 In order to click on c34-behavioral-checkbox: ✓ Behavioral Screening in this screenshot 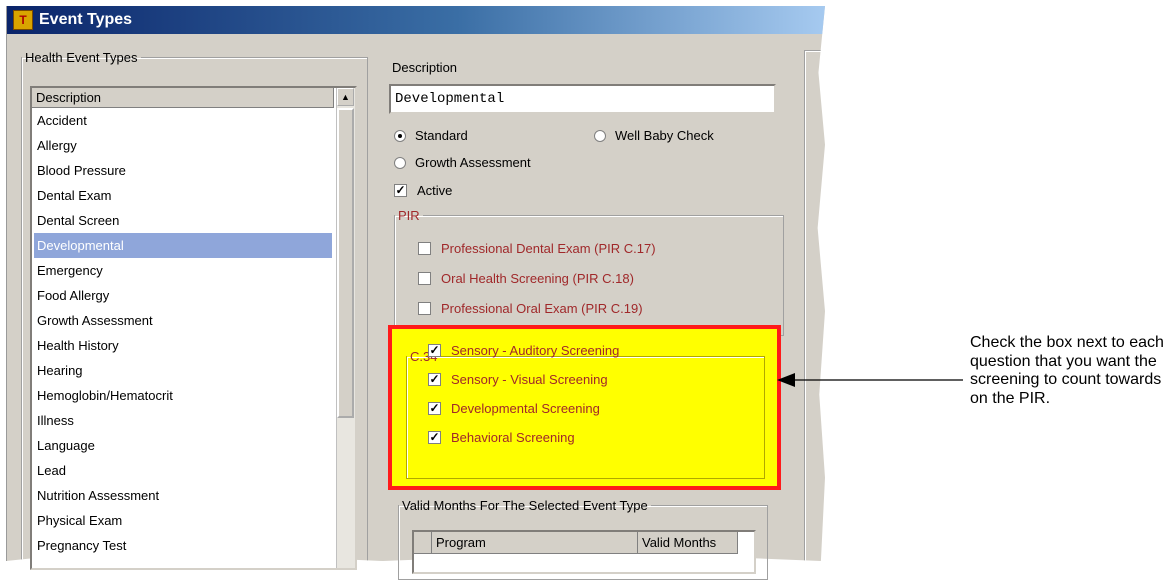, I will do `click(501, 437)`.